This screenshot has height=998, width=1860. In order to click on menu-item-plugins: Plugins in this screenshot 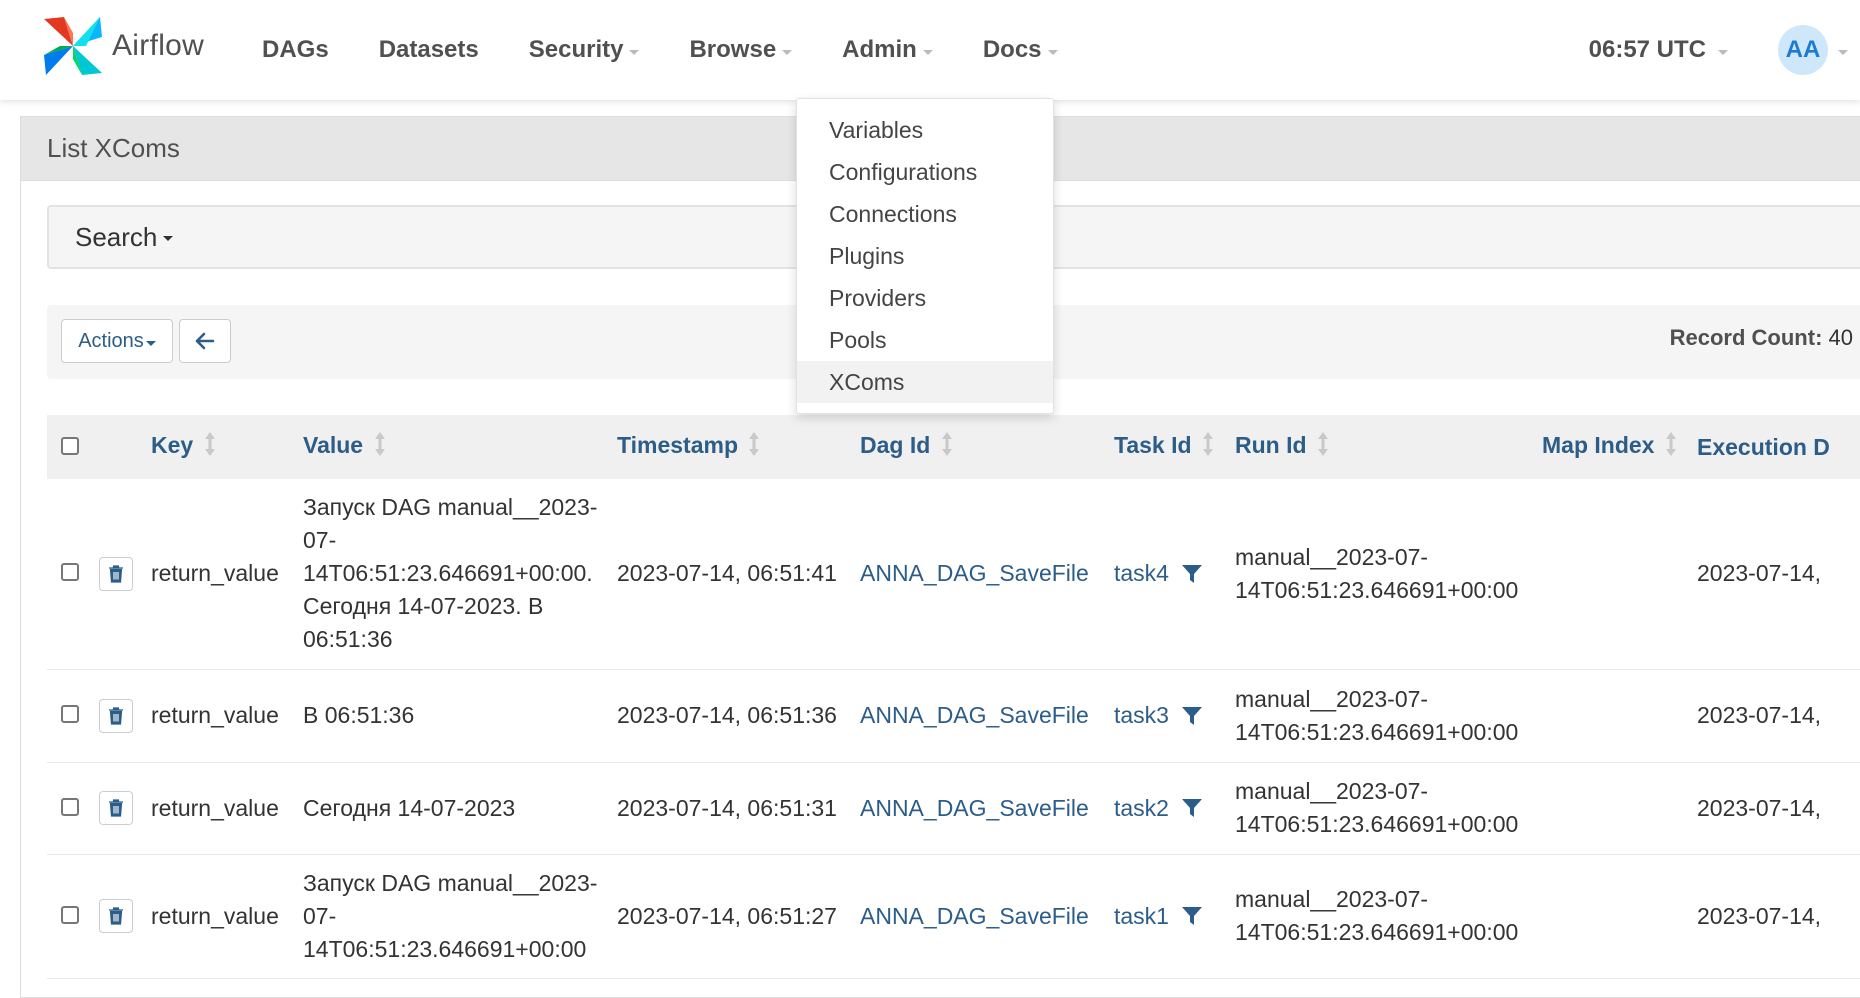, I will do `click(925, 256)`.